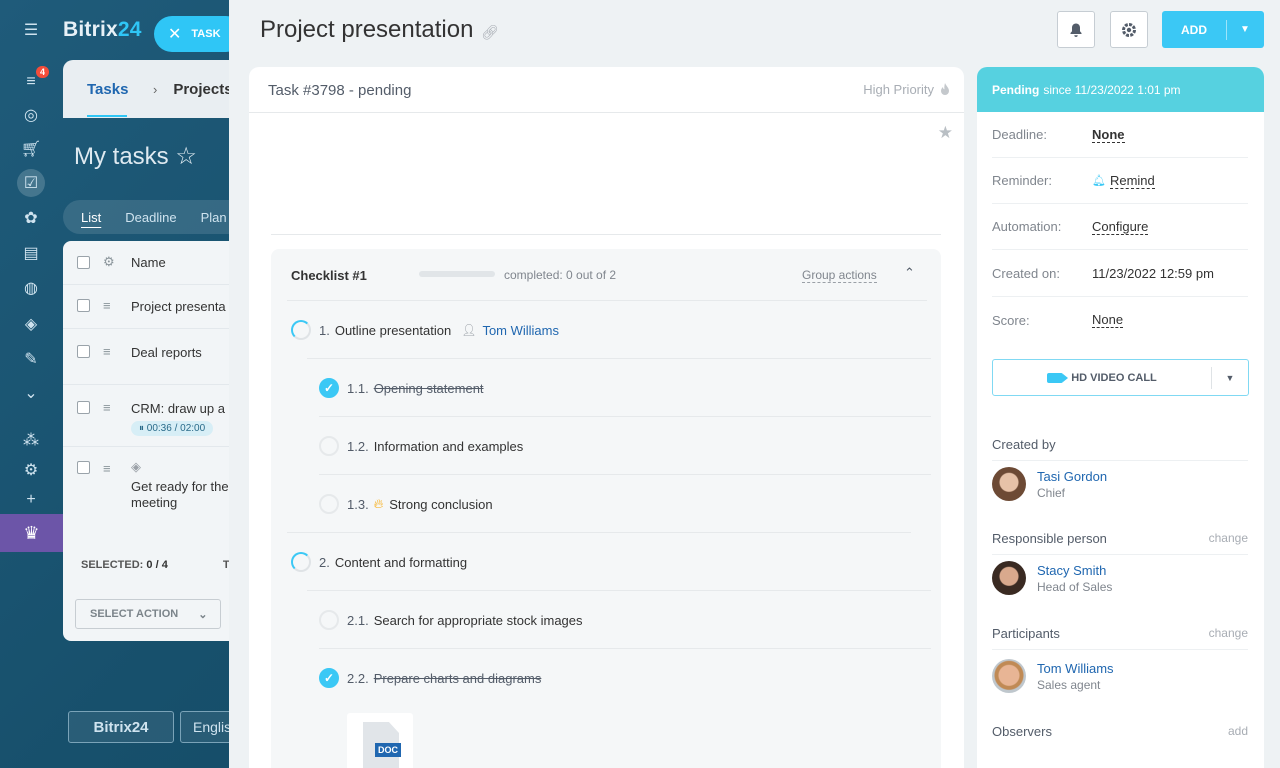 This screenshot has height=768, width=1280. I want to click on footer-logo: Bitrix24, so click(121, 727).